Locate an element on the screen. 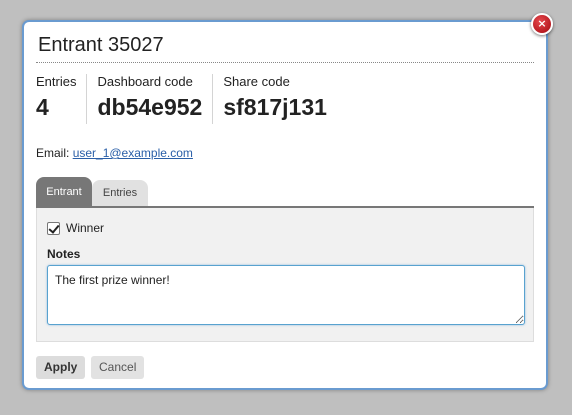  notes-textarea: The first prize winner! is located at coordinates (286, 295).